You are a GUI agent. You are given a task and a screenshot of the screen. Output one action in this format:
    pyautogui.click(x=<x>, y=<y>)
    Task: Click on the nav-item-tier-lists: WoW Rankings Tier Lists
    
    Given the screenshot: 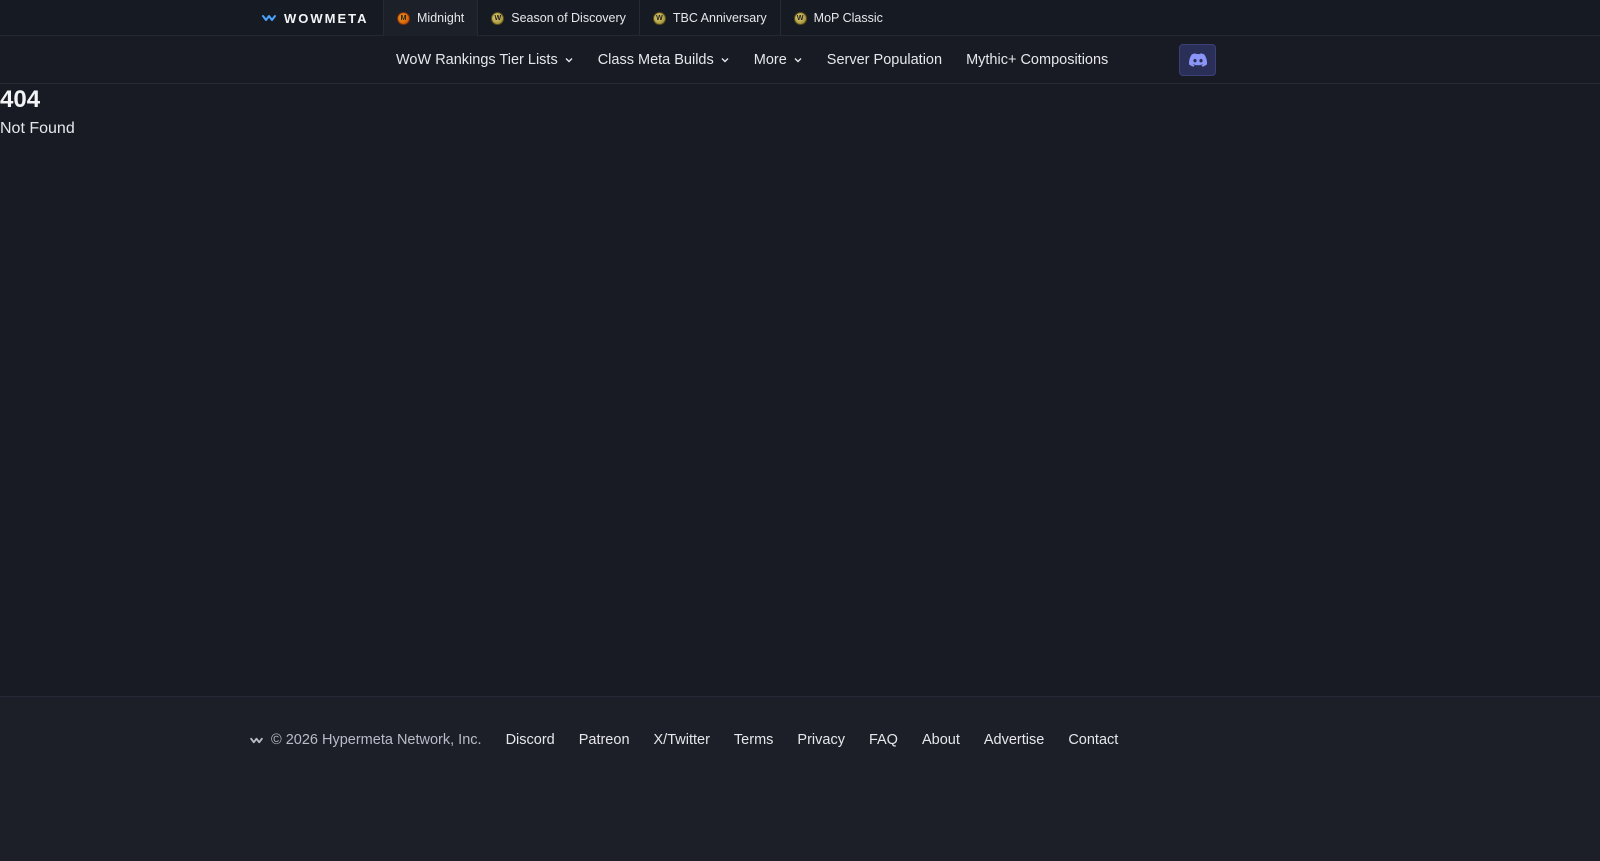 What is the action you would take?
    pyautogui.click(x=485, y=60)
    